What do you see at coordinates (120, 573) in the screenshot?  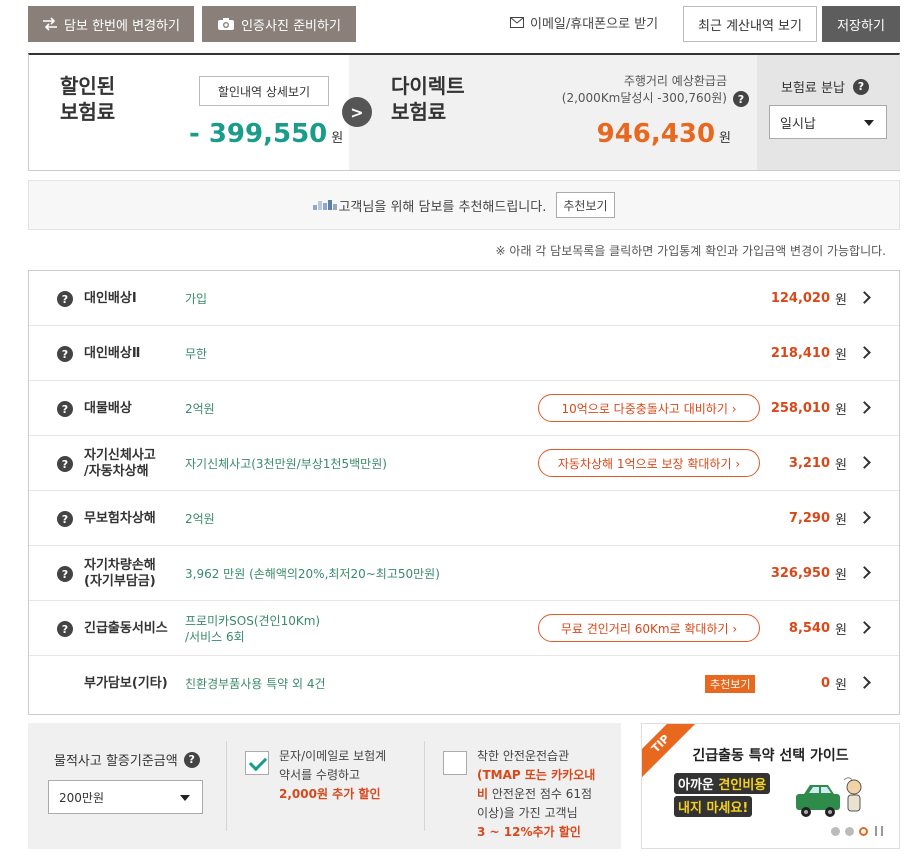 I see `coverage-name: 자기차량손해 (자기부담금)` at bounding box center [120, 573].